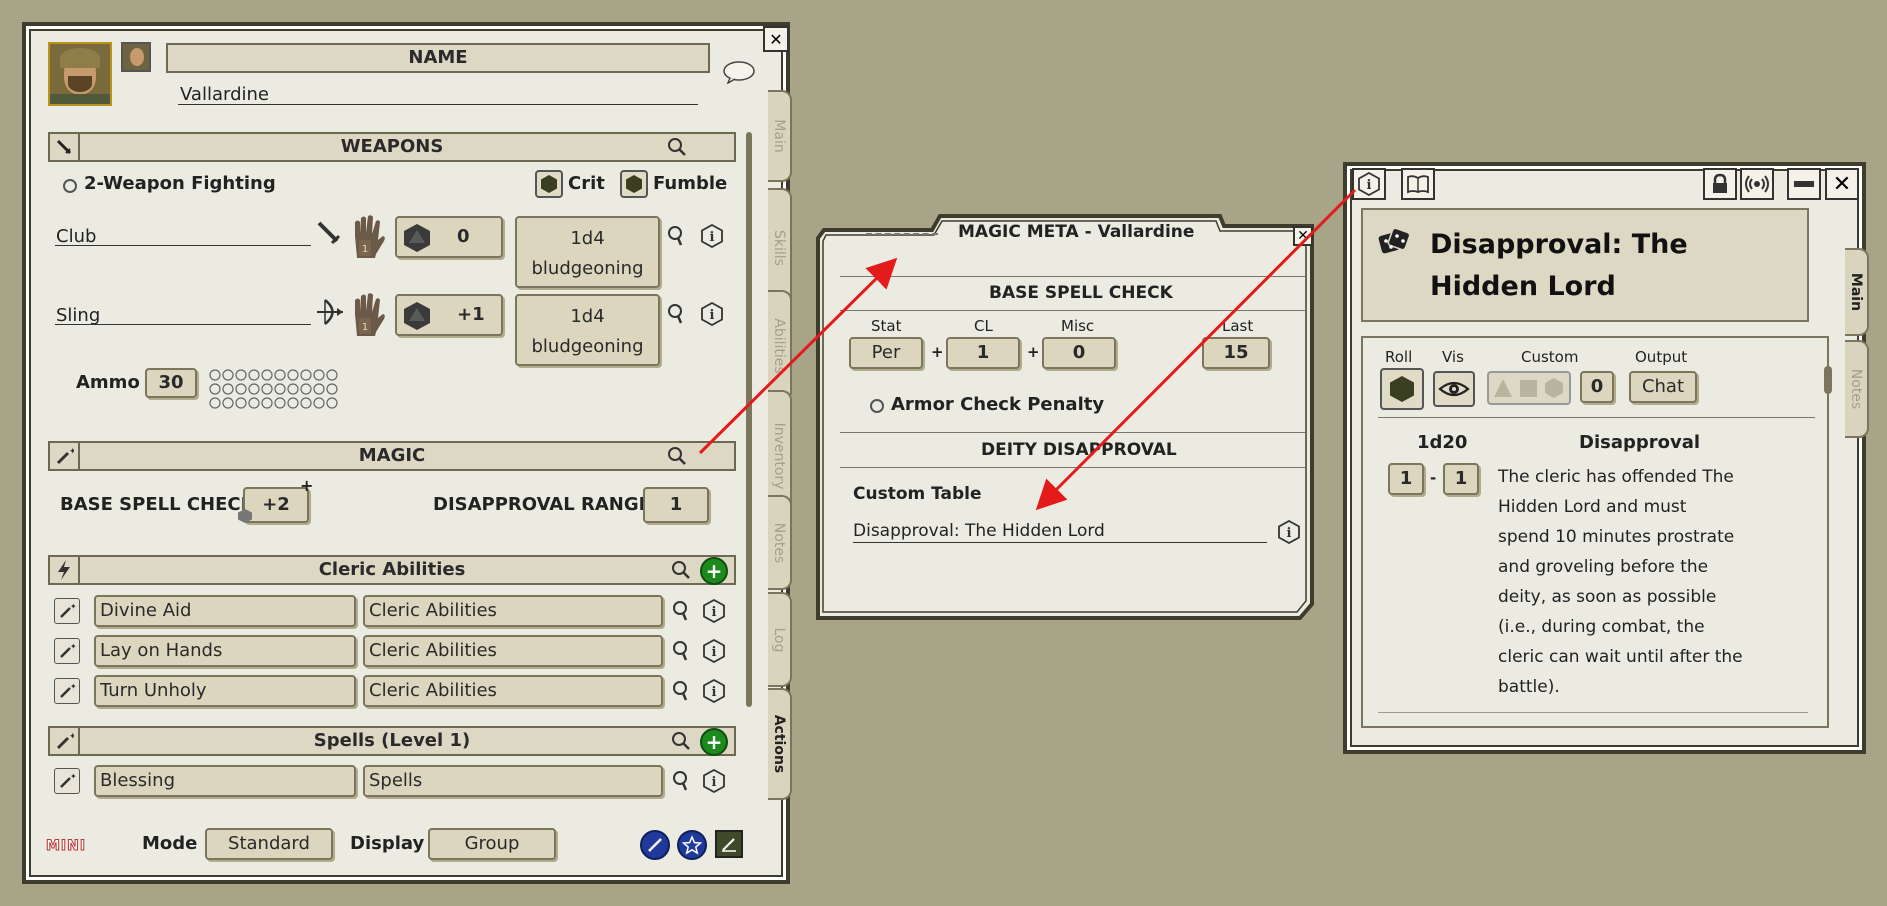  Describe the element at coordinates (798, 356) in the screenshot. I see `arrow-magic-to-meta` at that location.